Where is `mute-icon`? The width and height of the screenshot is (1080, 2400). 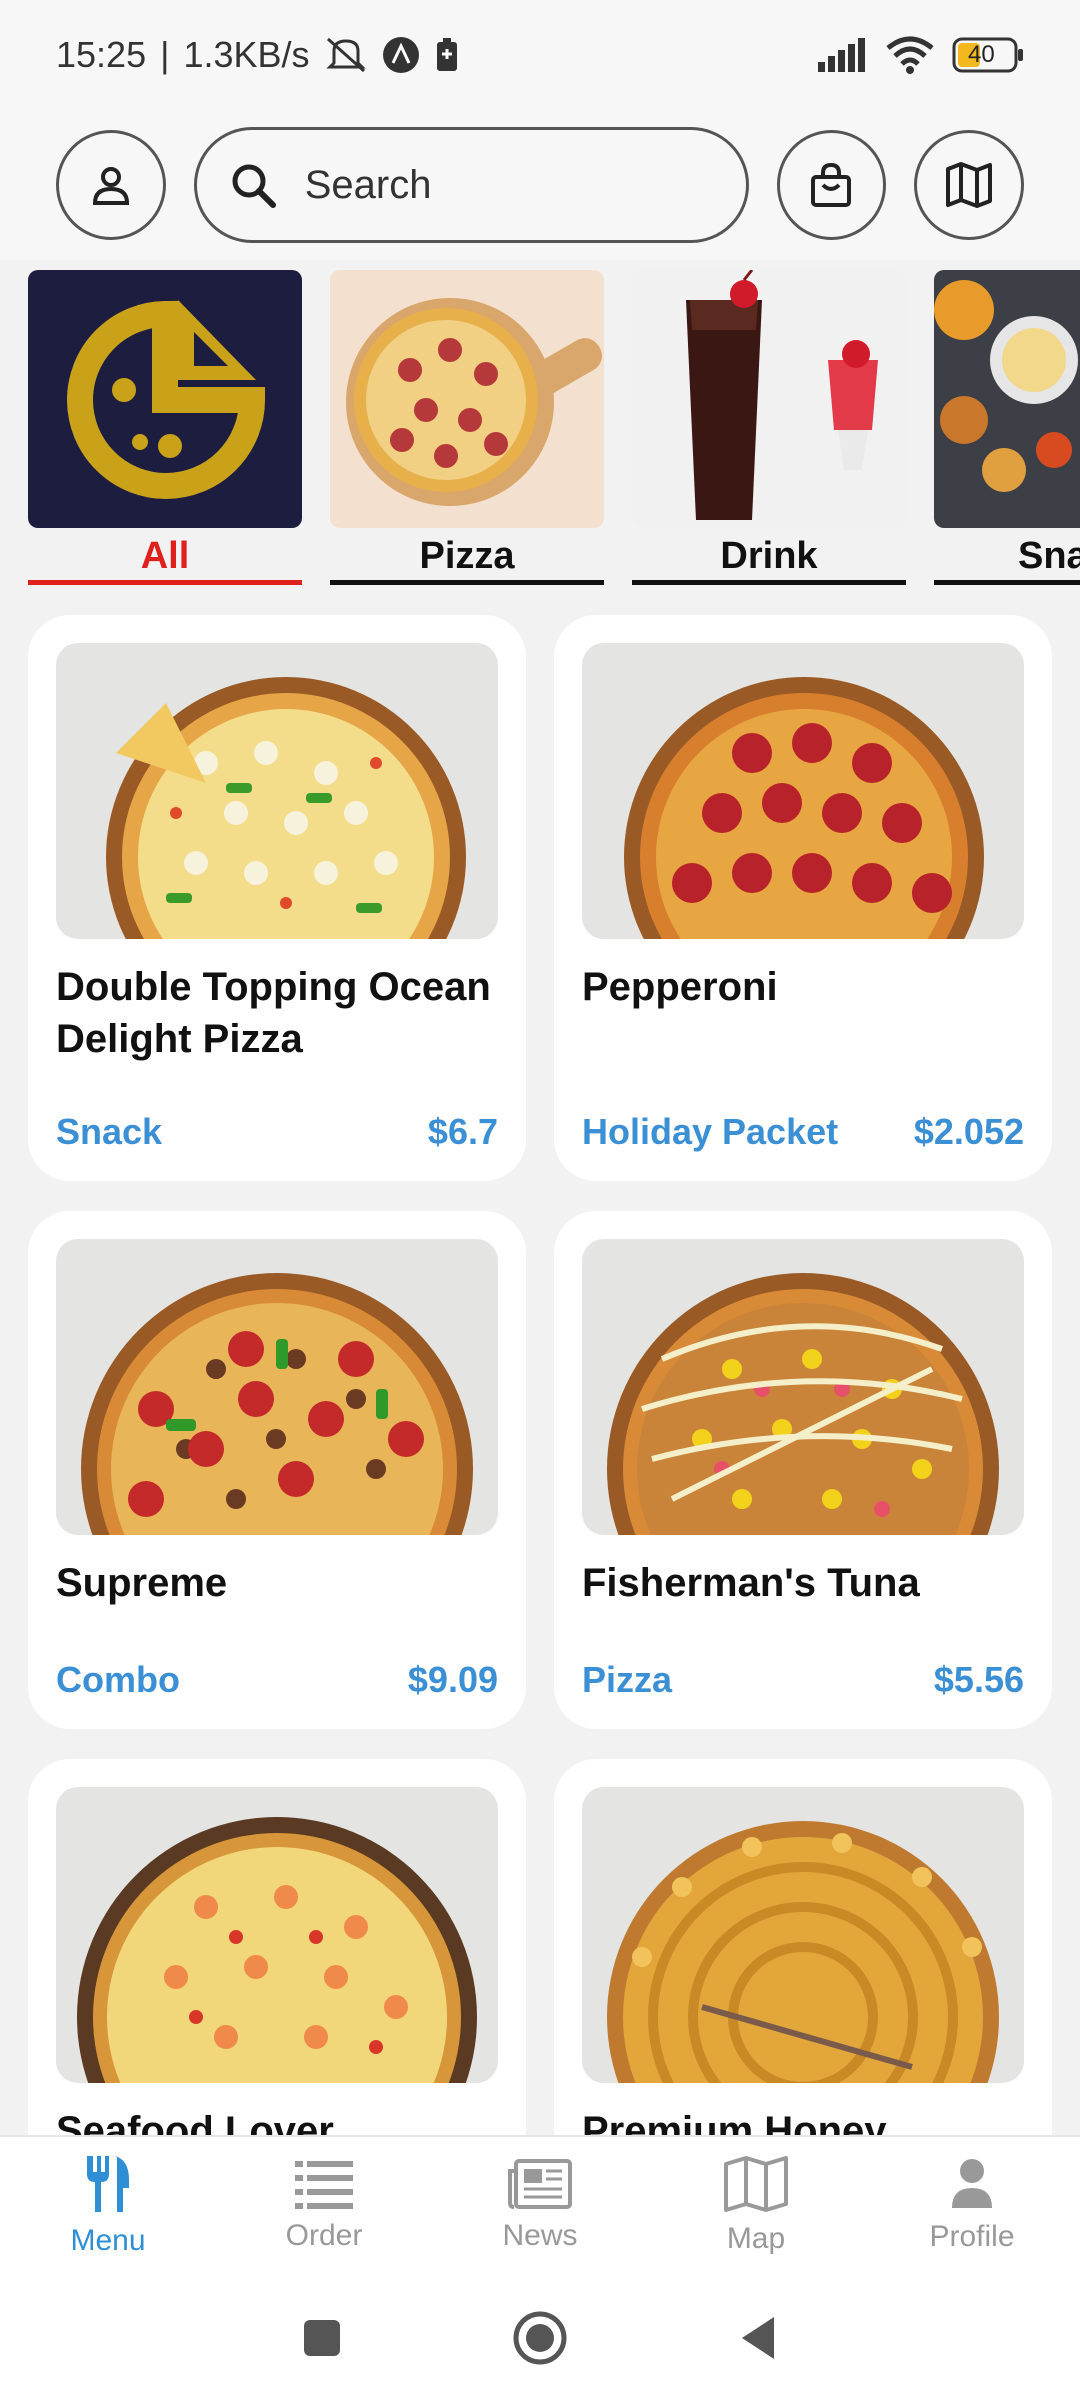
mute-icon is located at coordinates (346, 55).